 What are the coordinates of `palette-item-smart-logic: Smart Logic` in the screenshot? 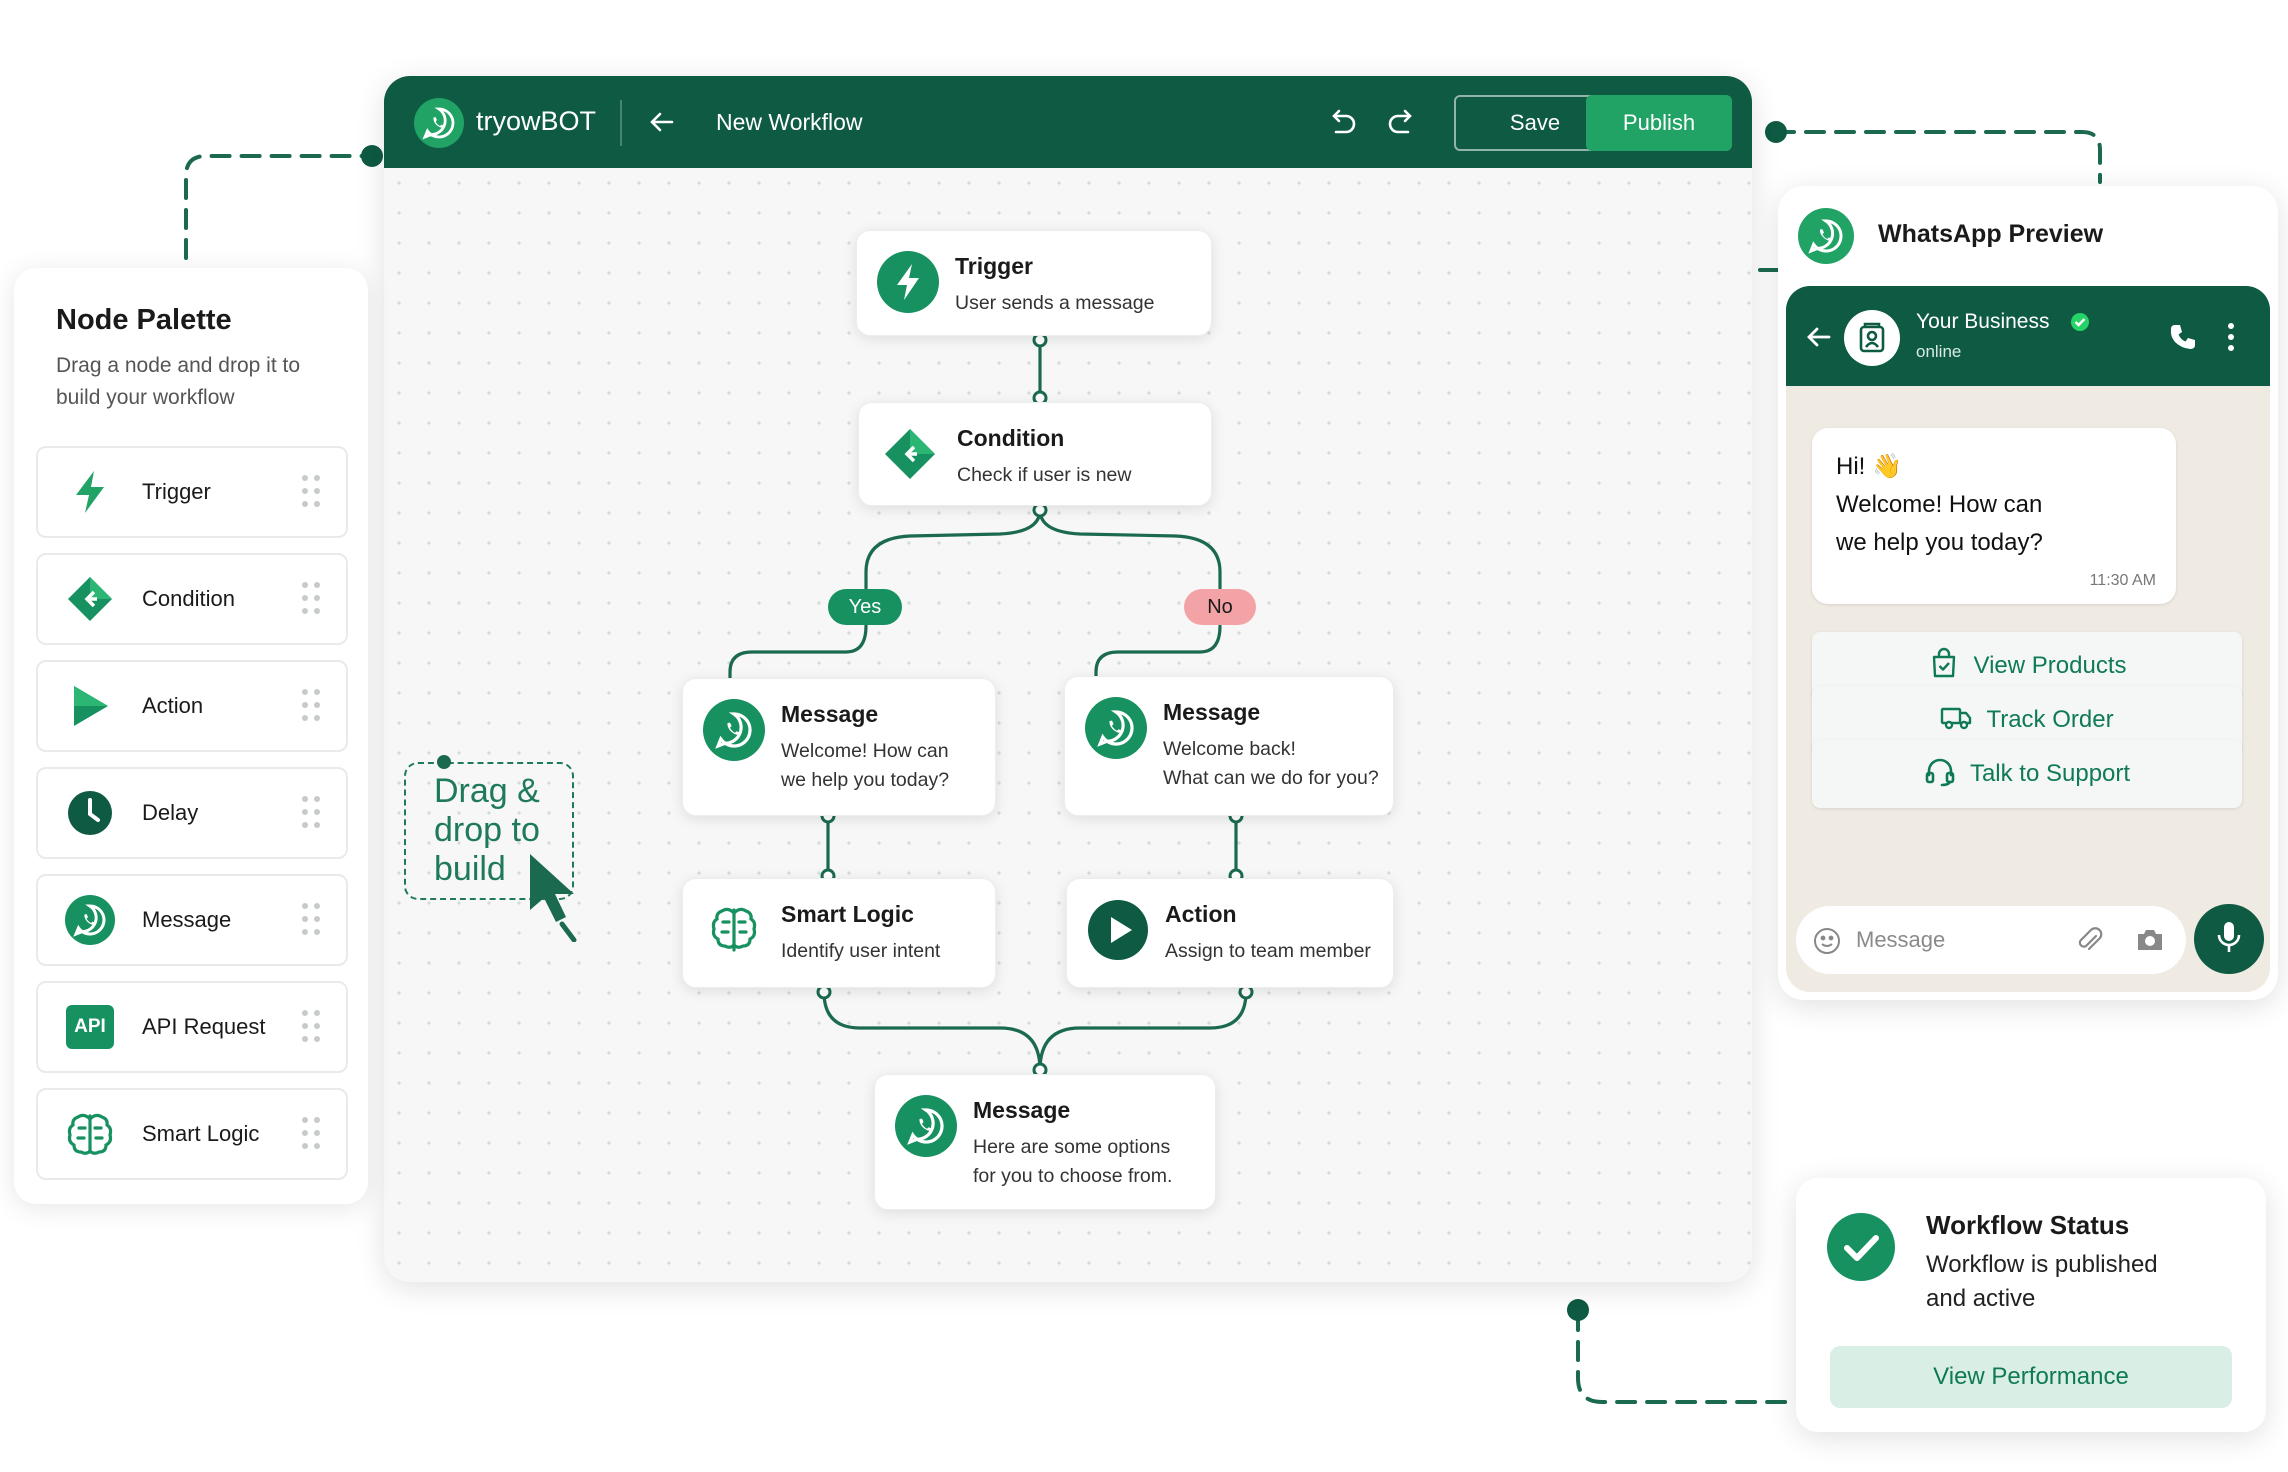 It's located at (192, 1134).